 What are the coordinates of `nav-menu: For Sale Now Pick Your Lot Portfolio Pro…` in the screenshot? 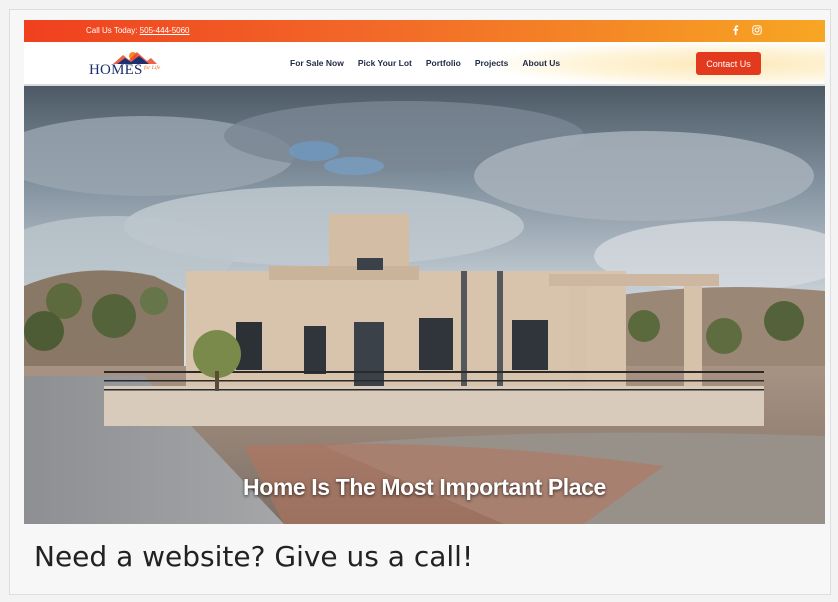 It's located at (425, 63).